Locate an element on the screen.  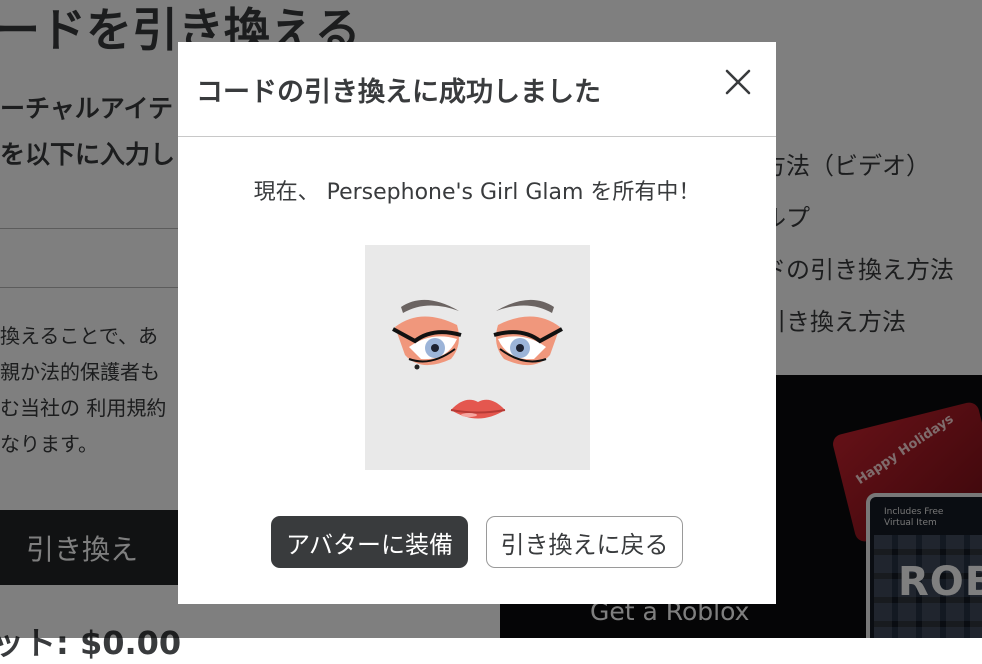
close-icon is located at coordinates (738, 82).